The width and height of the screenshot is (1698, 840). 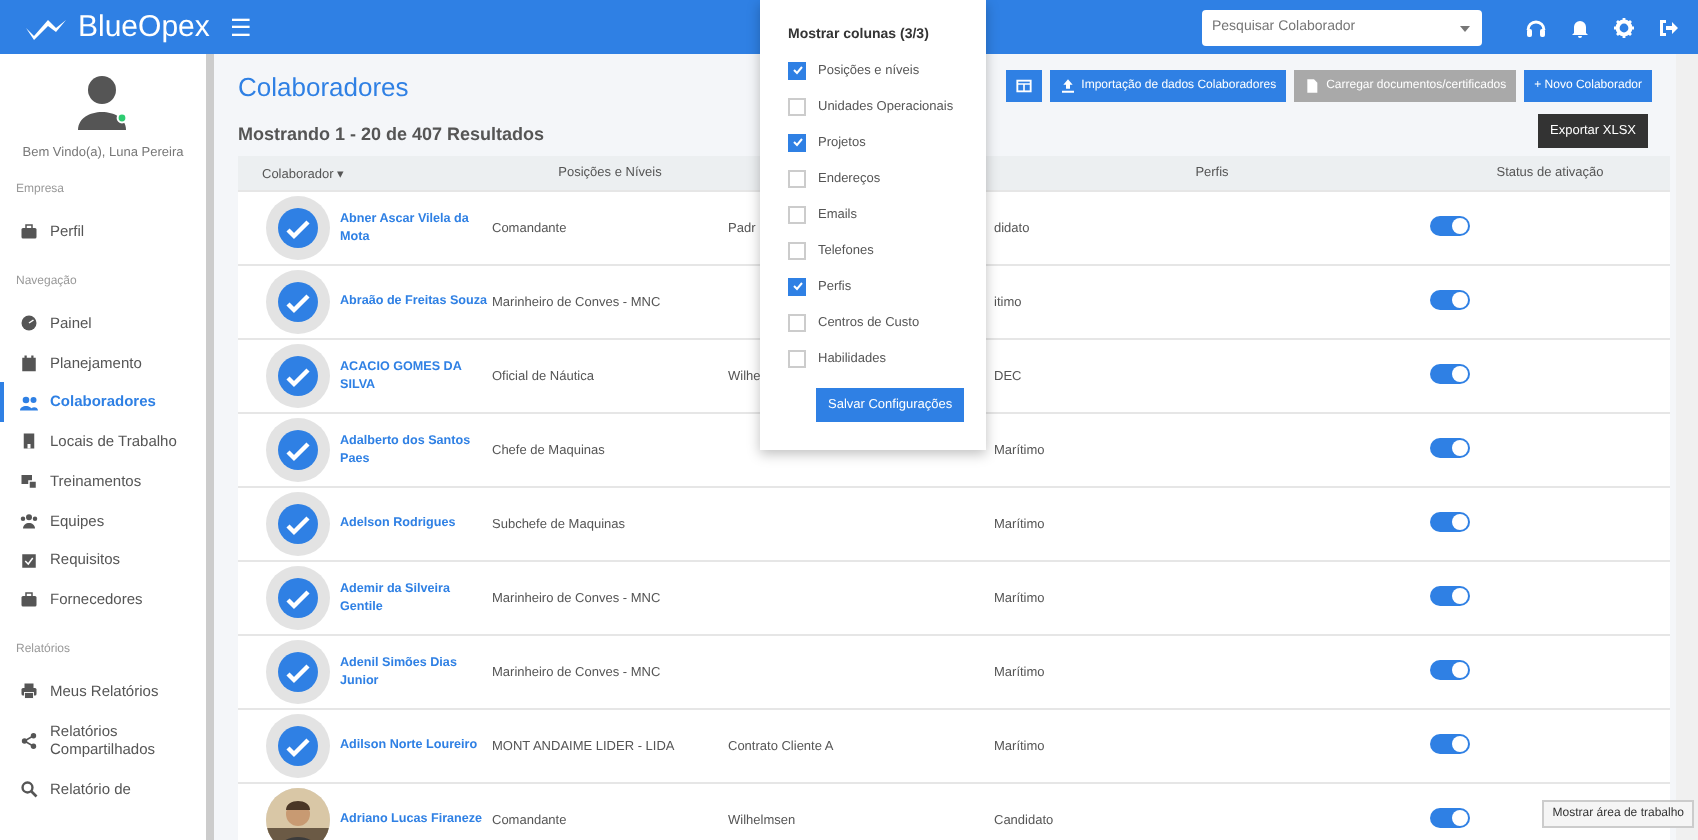 I want to click on settings-icon, so click(x=1624, y=27).